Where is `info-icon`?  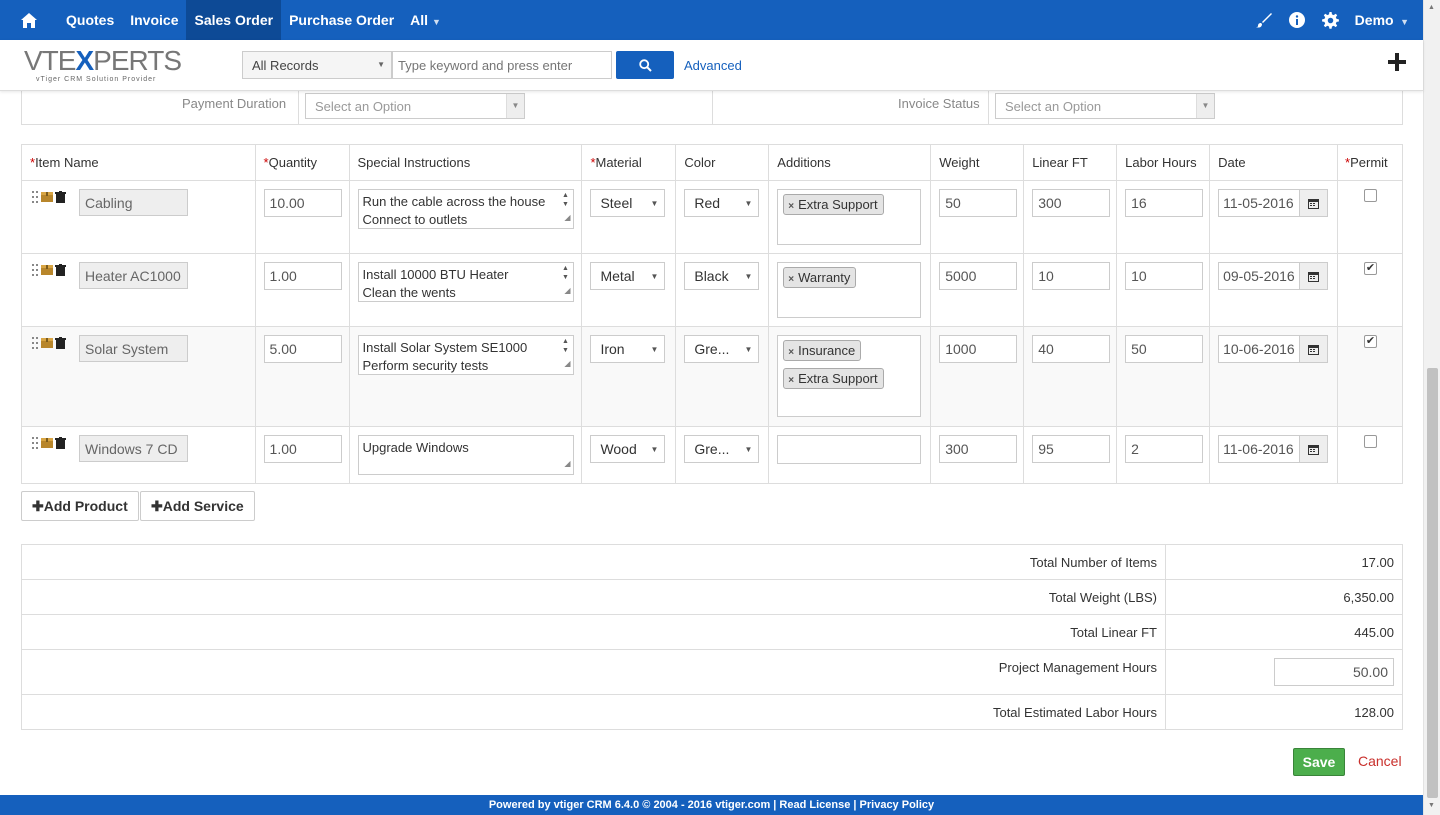 info-icon is located at coordinates (1297, 20).